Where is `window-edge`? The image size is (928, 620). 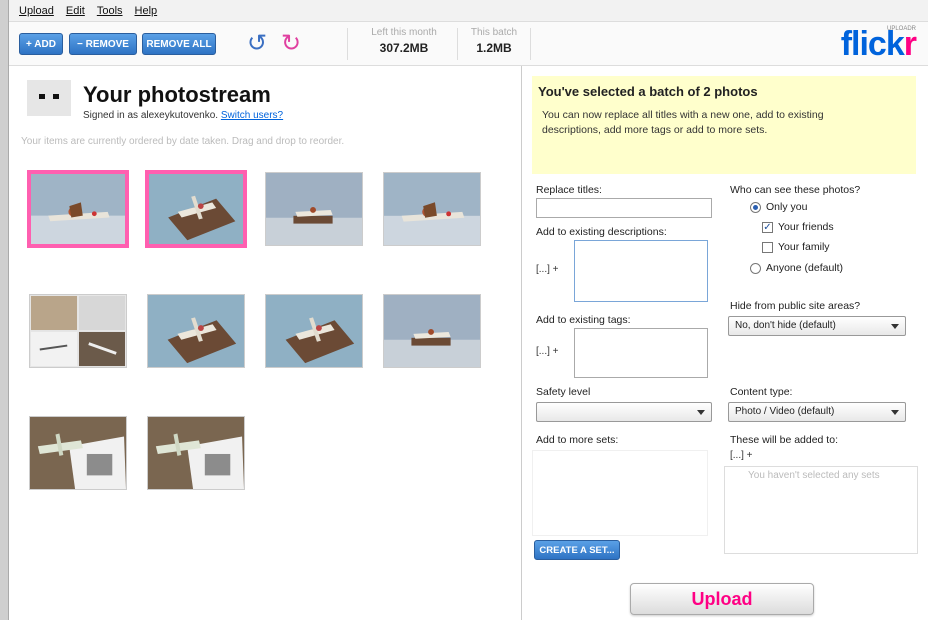 window-edge is located at coordinates (4, 310).